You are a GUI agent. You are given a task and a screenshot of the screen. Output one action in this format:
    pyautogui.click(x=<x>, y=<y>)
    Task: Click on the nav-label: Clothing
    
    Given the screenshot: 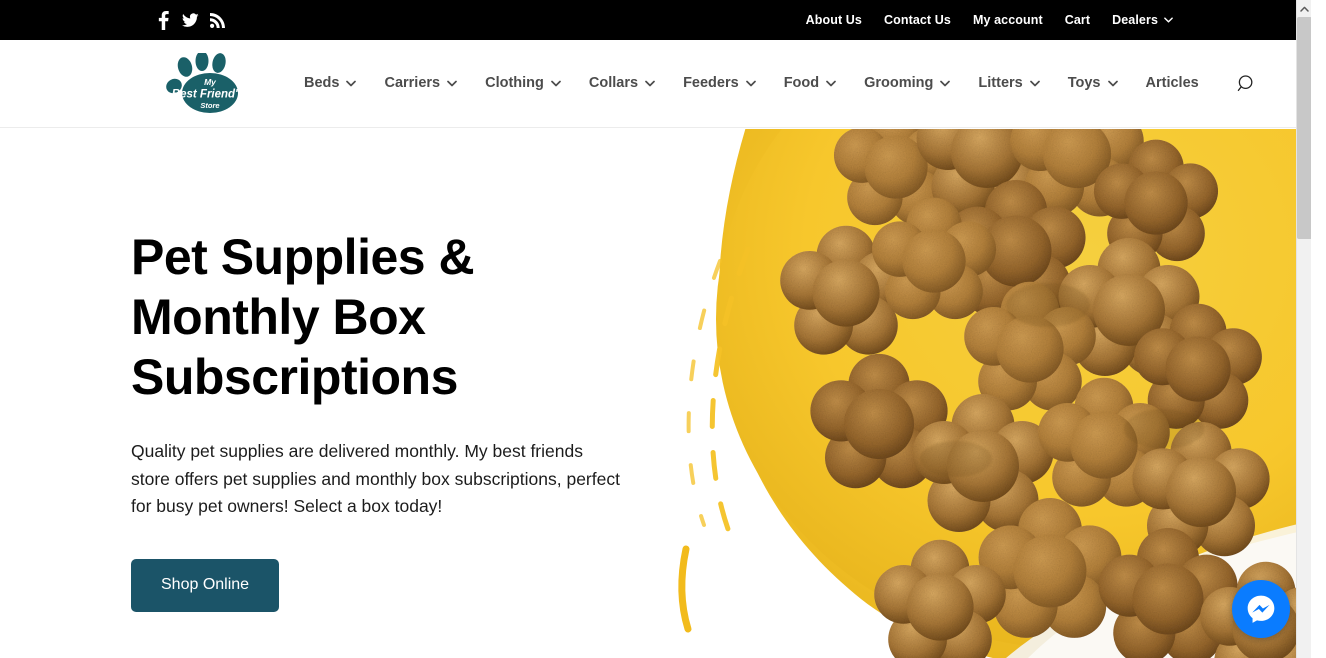 What is the action you would take?
    pyautogui.click(x=514, y=83)
    